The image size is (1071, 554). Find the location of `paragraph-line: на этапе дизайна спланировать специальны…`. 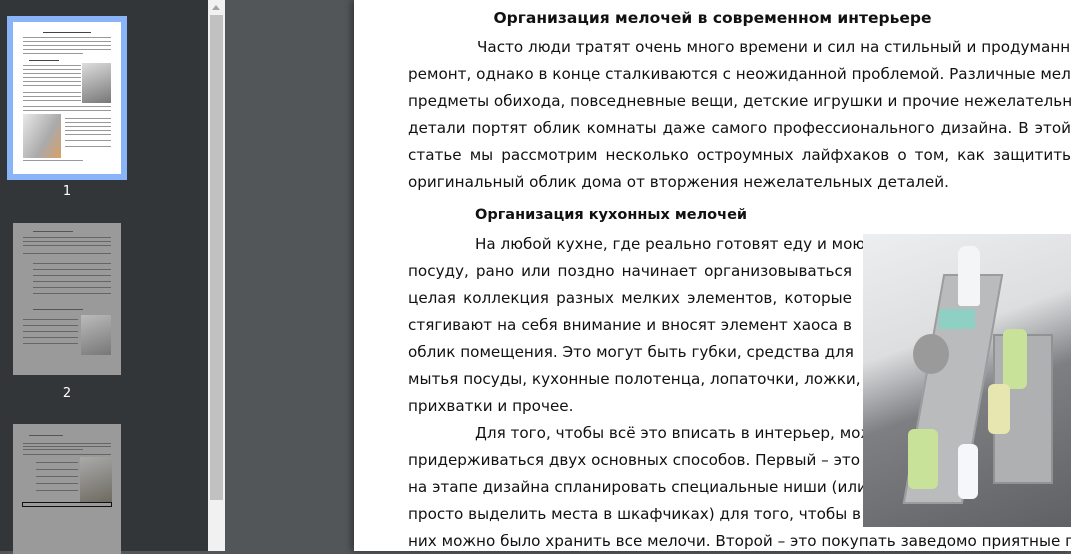

paragraph-line: на этапе дизайна спланировать специальны… is located at coordinates (637, 487).